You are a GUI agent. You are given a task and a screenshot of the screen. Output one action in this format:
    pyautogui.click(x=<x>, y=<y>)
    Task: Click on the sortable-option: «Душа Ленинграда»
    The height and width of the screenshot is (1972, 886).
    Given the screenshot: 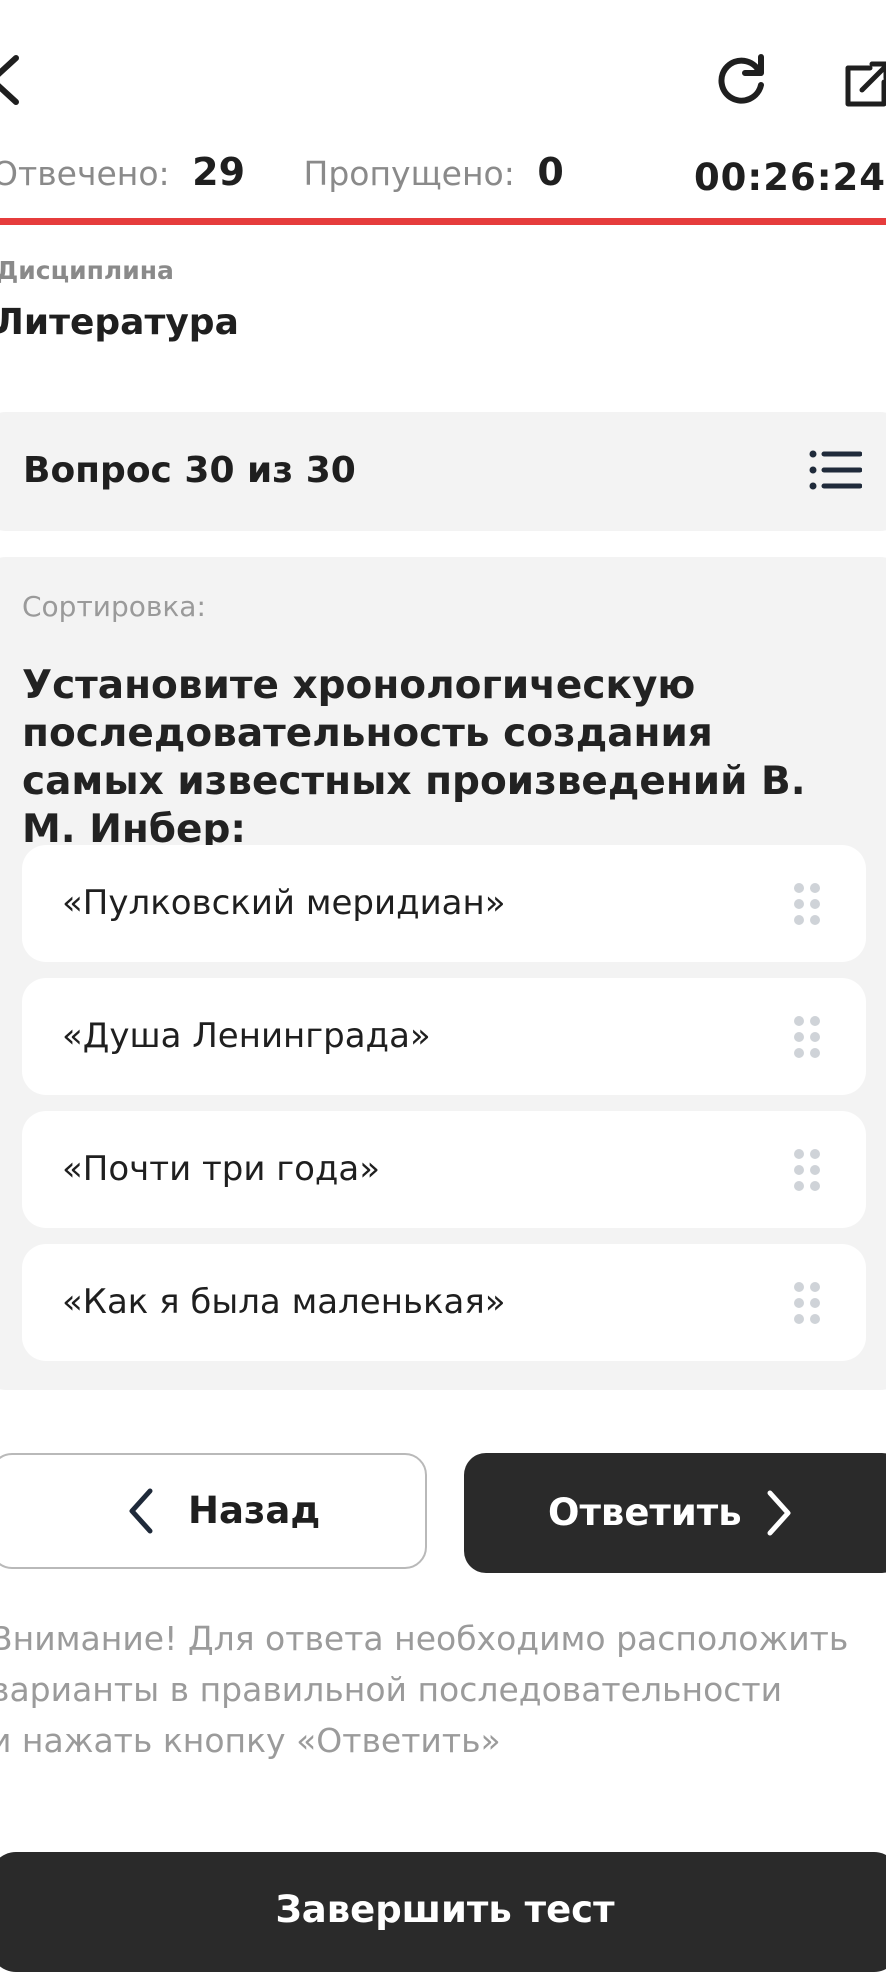 What is the action you would take?
    pyautogui.click(x=444, y=1036)
    